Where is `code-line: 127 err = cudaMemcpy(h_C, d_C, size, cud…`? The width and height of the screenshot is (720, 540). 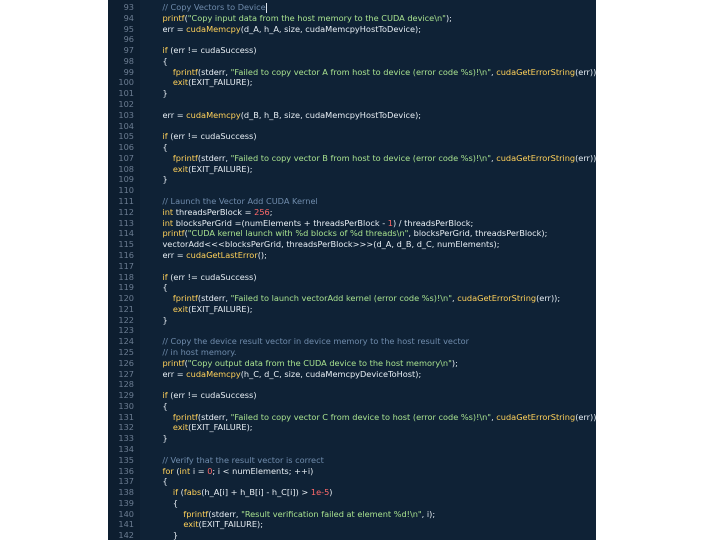 code-line: 127 err = cudaMemcpy(h_C, d_C, size, cud… is located at coordinates (352, 374).